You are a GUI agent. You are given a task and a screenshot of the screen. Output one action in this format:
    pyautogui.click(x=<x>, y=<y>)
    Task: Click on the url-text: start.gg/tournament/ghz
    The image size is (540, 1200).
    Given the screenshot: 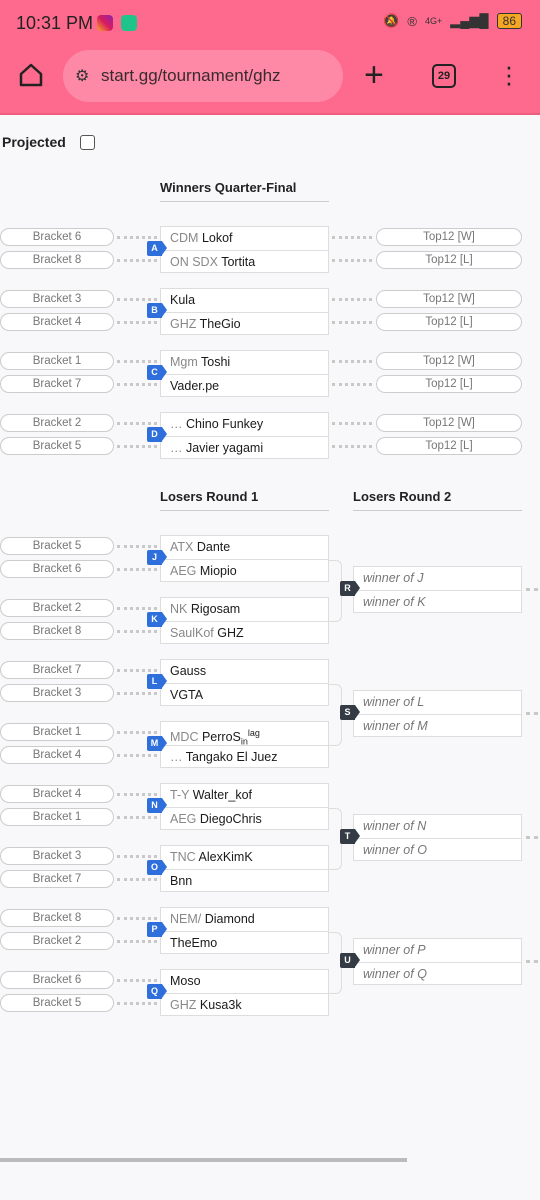 What is the action you would take?
    pyautogui.click(x=191, y=76)
    